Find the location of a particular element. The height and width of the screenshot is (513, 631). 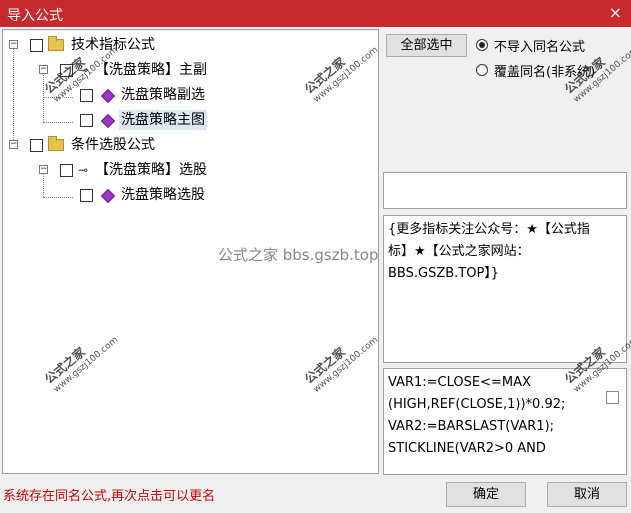

select-all-button: 全部选中 is located at coordinates (426, 45).